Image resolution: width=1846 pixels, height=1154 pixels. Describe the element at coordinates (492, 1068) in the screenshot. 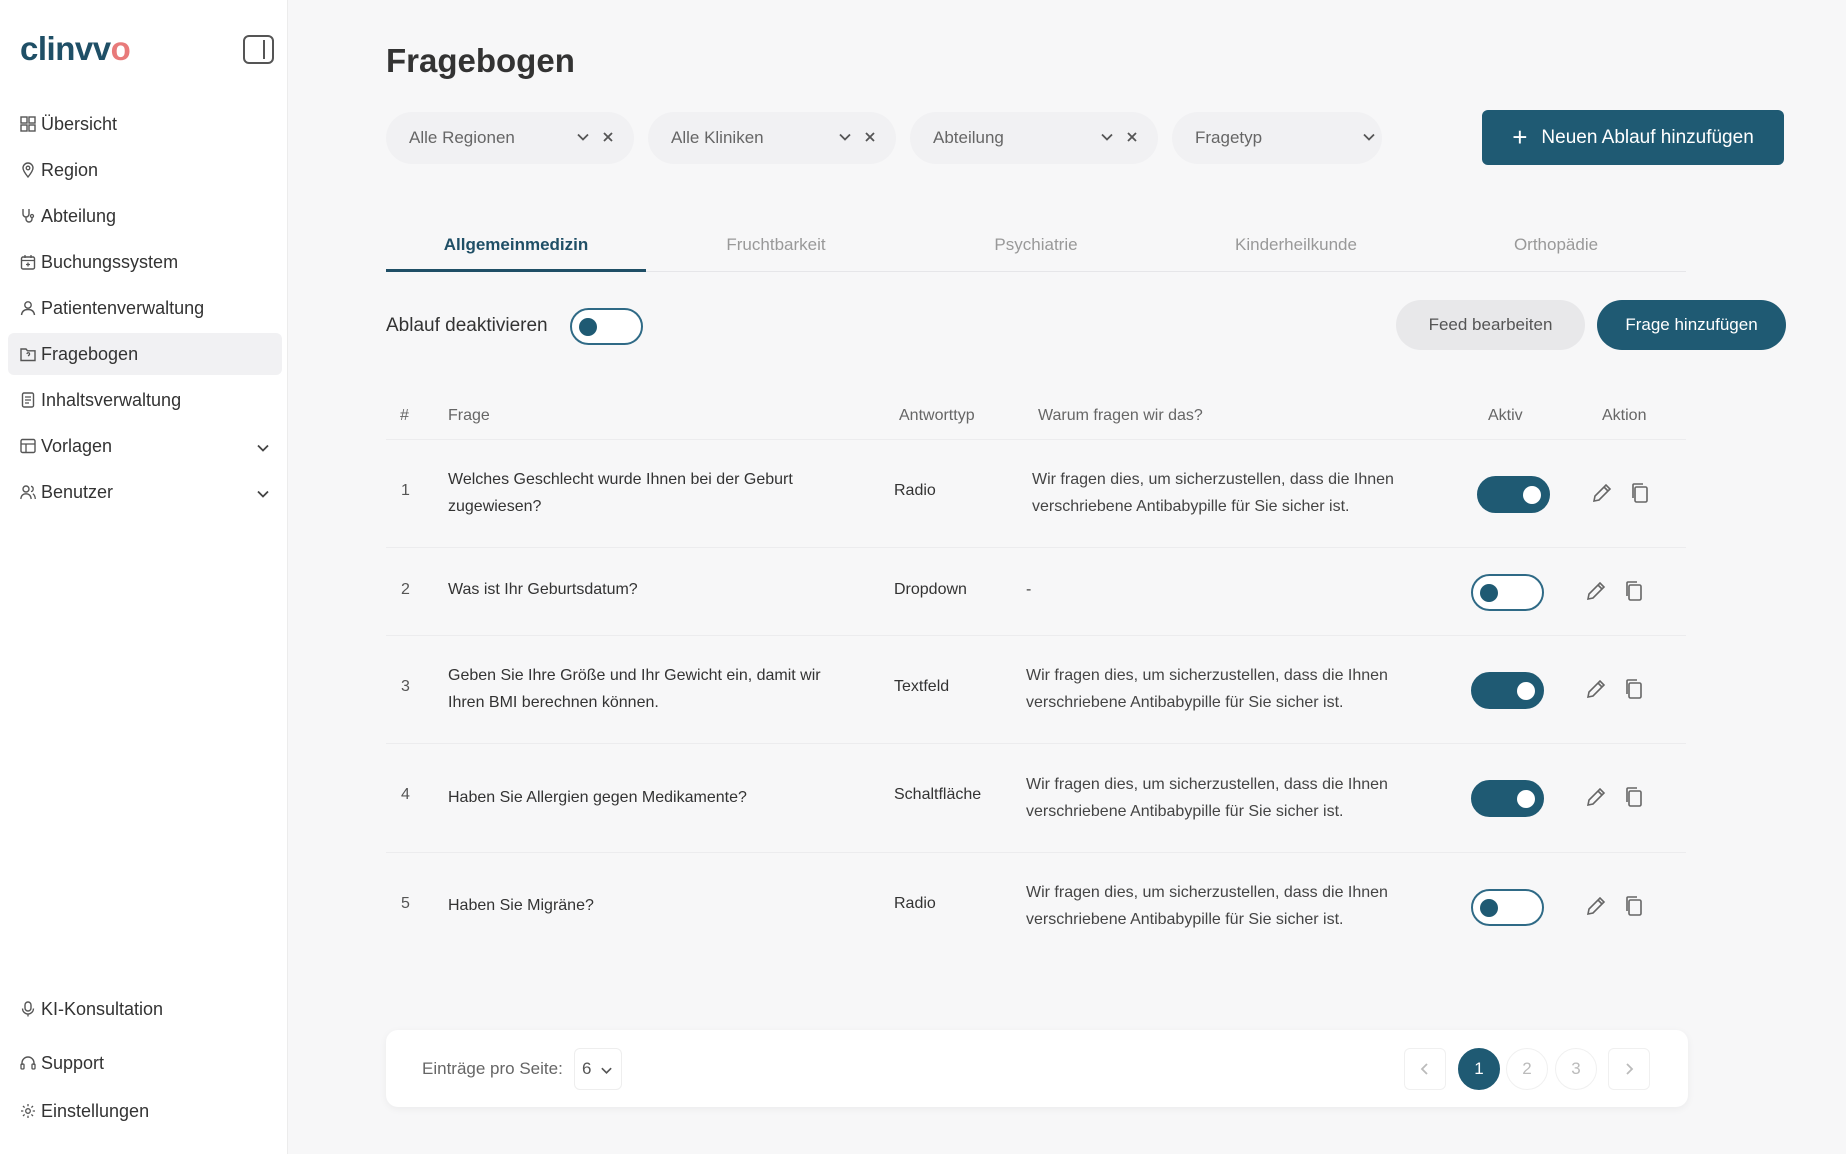

I see `per-page-label: Einträge pro Seite:` at that location.